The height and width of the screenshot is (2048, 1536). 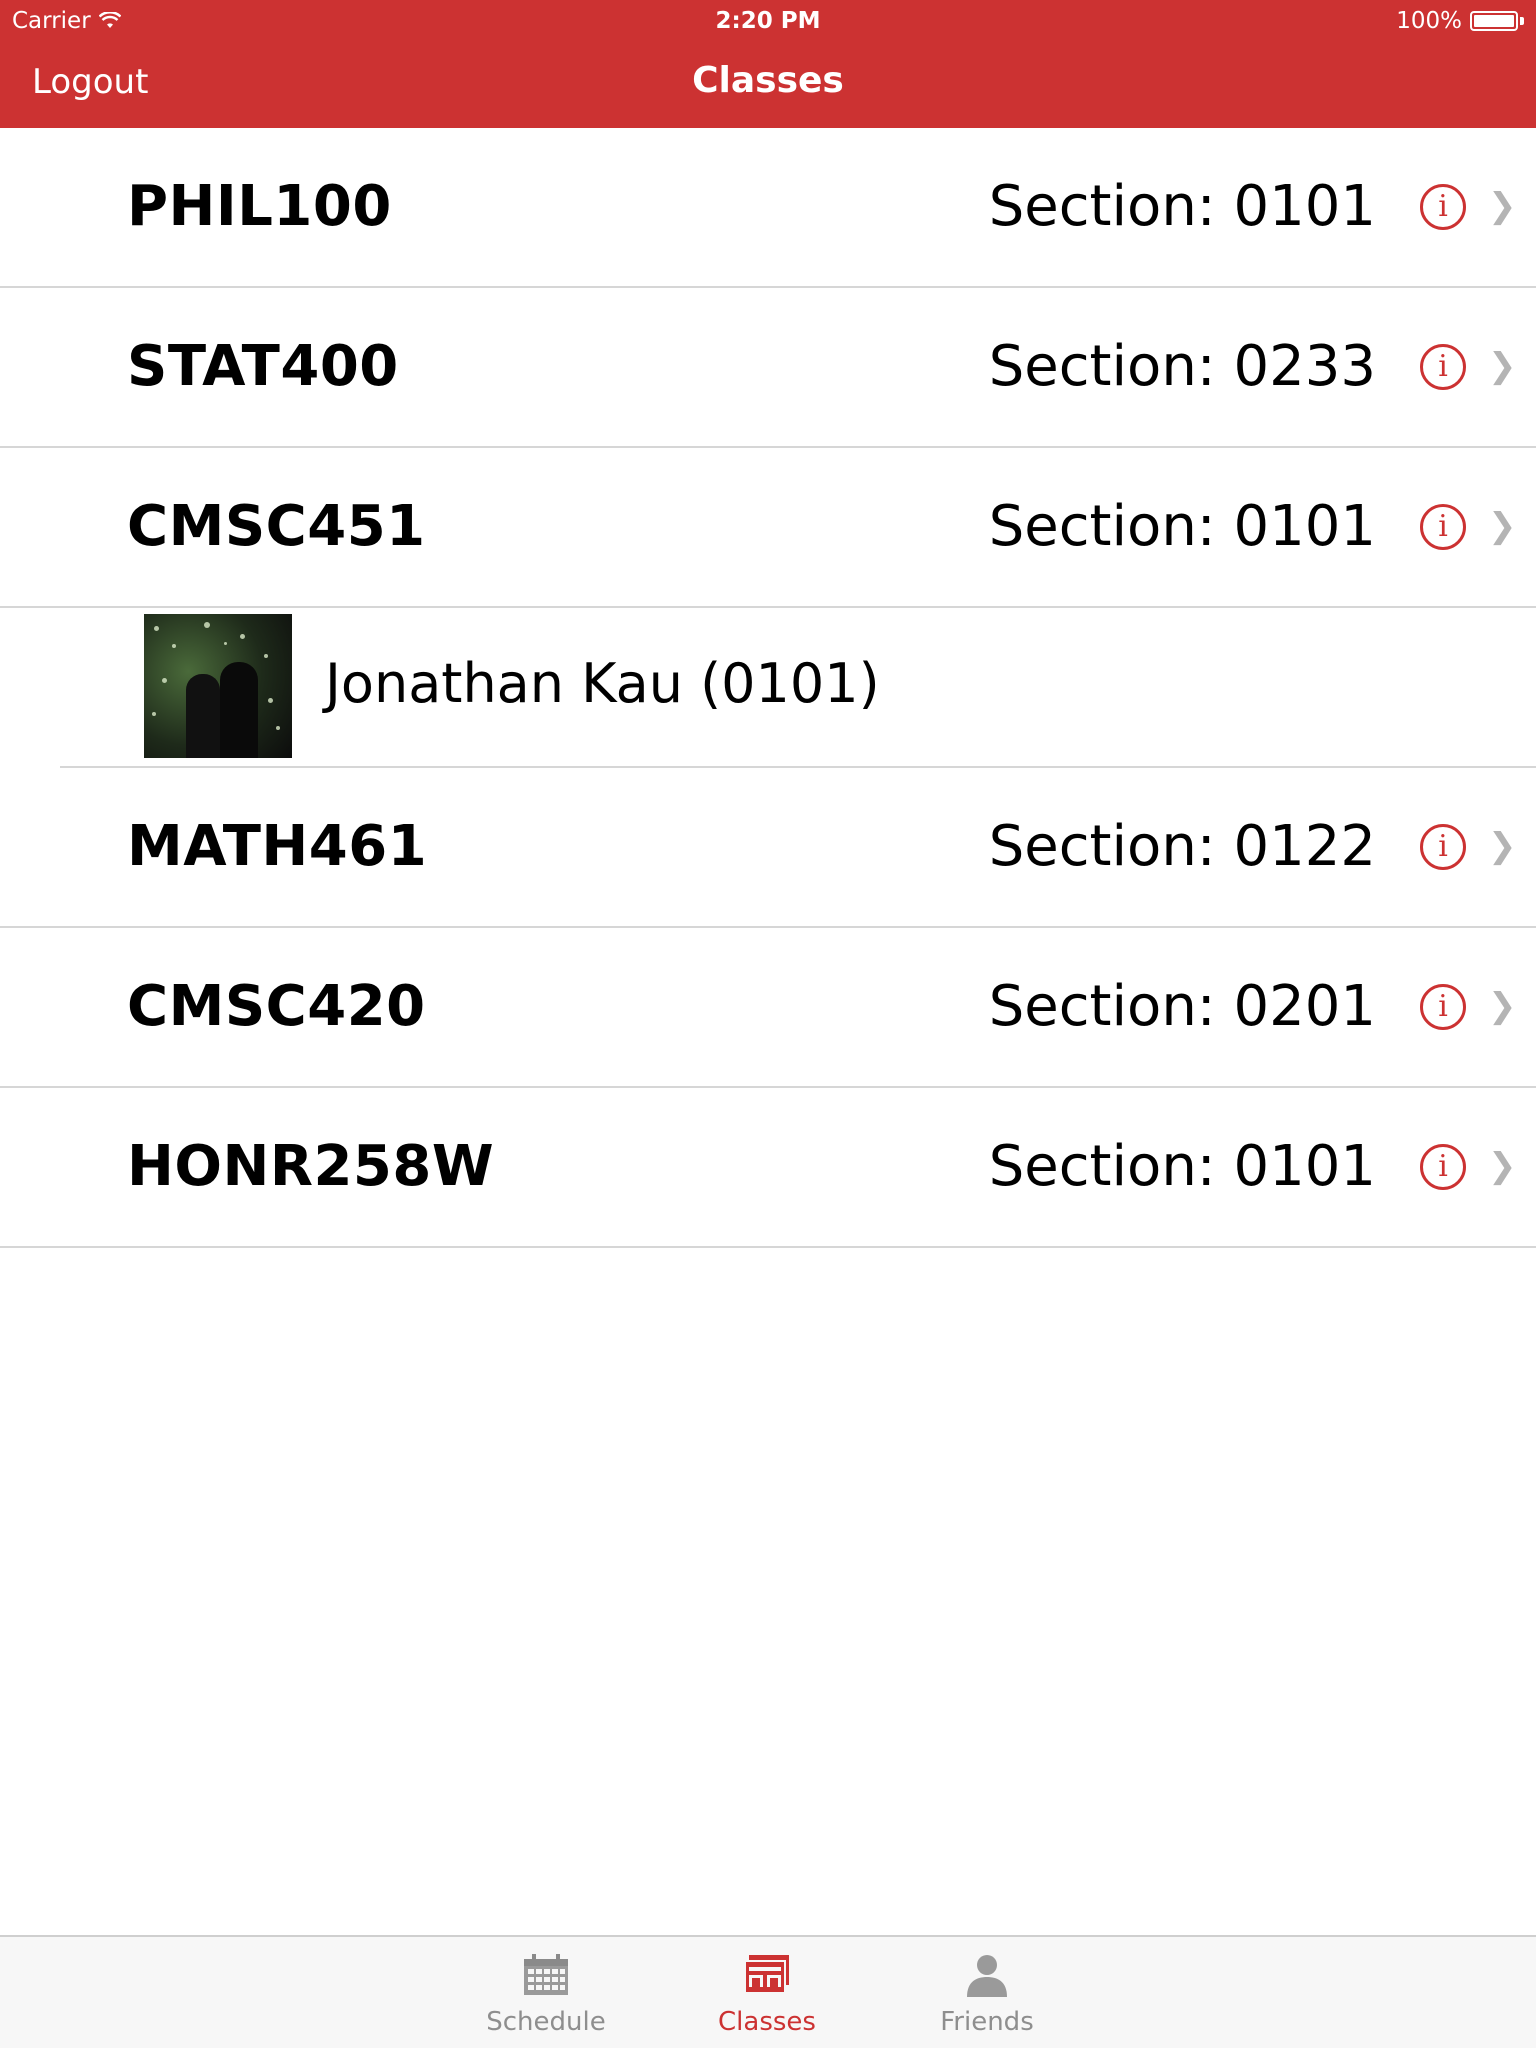 I want to click on section-label: Section: 0233, so click(x=1182, y=366).